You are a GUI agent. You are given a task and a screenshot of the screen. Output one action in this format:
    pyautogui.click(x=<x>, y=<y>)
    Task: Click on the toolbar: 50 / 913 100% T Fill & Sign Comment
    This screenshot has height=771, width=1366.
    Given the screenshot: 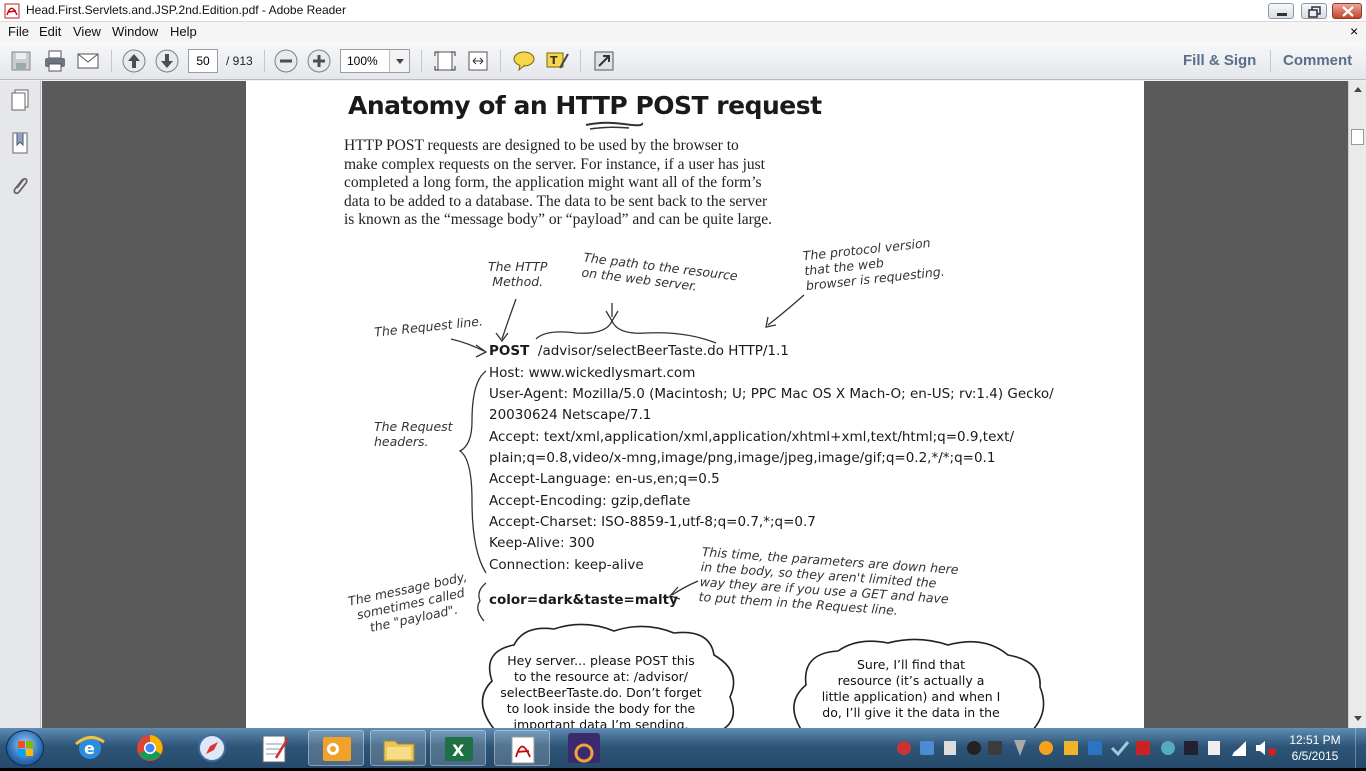 What is the action you would take?
    pyautogui.click(x=683, y=61)
    